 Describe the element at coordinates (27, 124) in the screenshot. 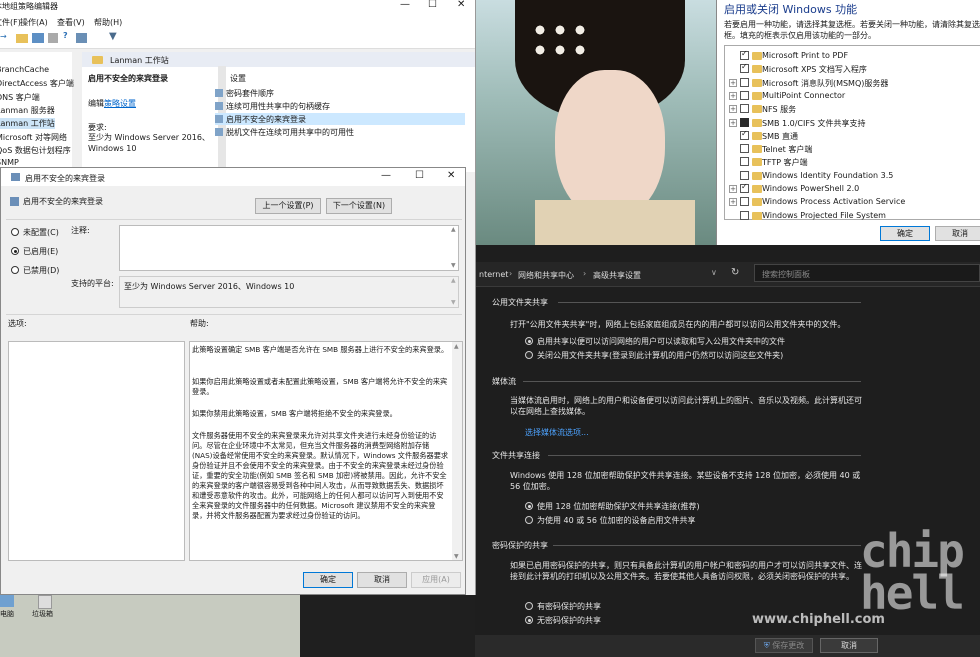

I see `tree-item: Lanman 工作站` at that location.